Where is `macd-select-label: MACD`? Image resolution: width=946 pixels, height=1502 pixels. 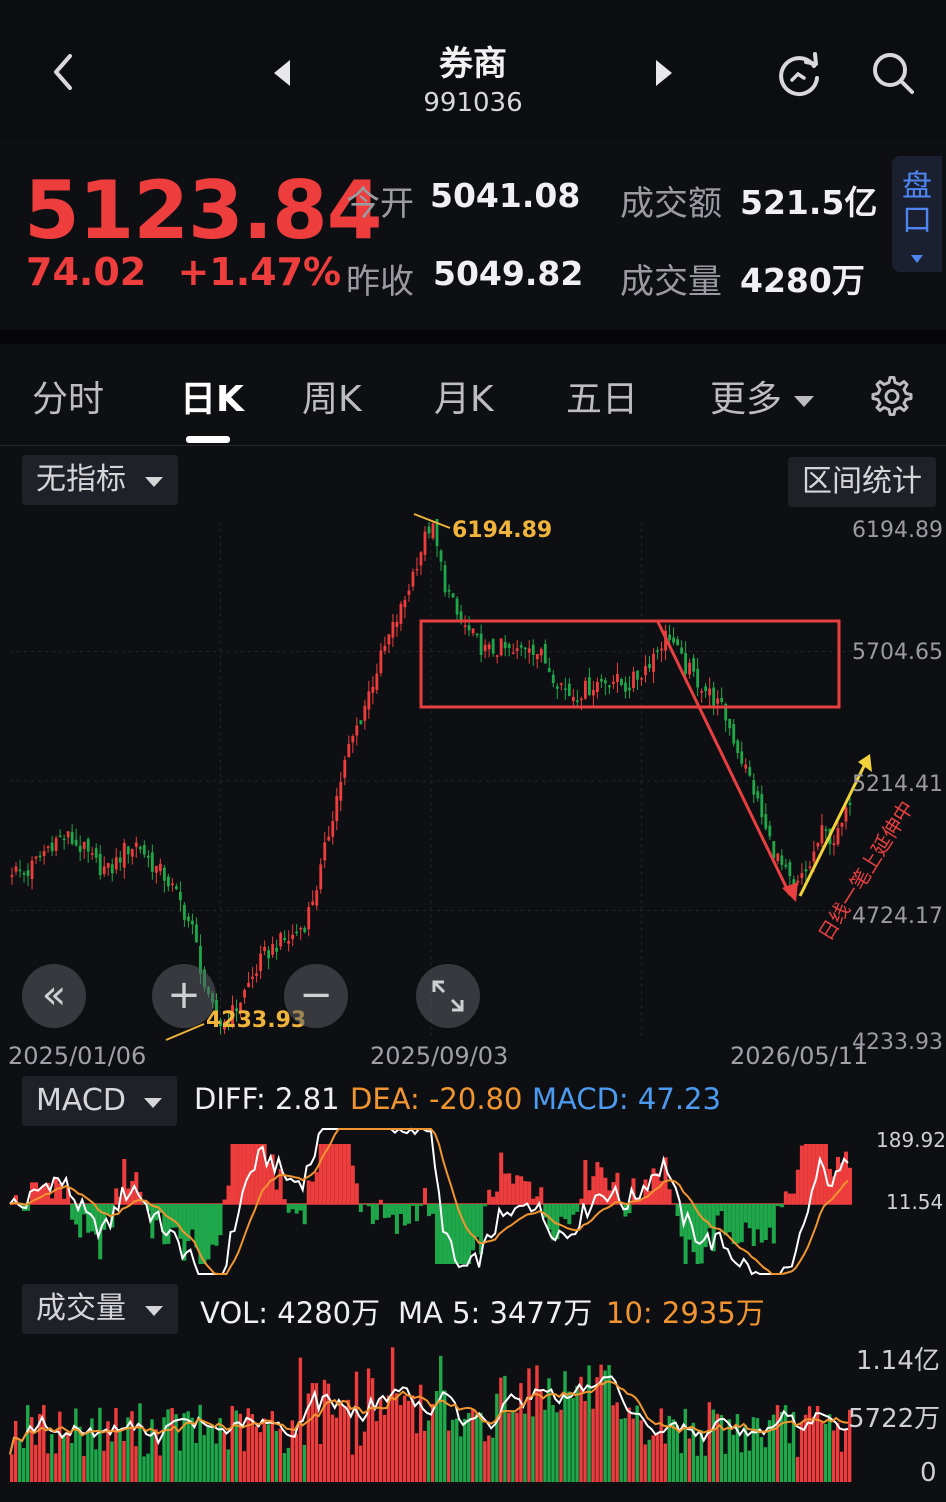 macd-select-label: MACD is located at coordinates (81, 1100).